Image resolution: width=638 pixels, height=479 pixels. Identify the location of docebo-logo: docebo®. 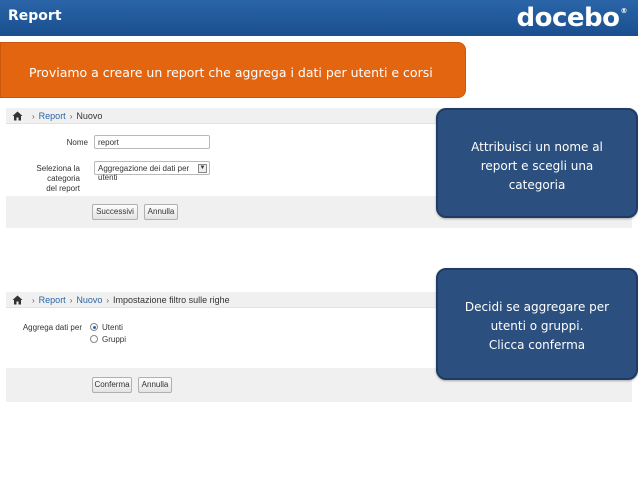
(572, 18).